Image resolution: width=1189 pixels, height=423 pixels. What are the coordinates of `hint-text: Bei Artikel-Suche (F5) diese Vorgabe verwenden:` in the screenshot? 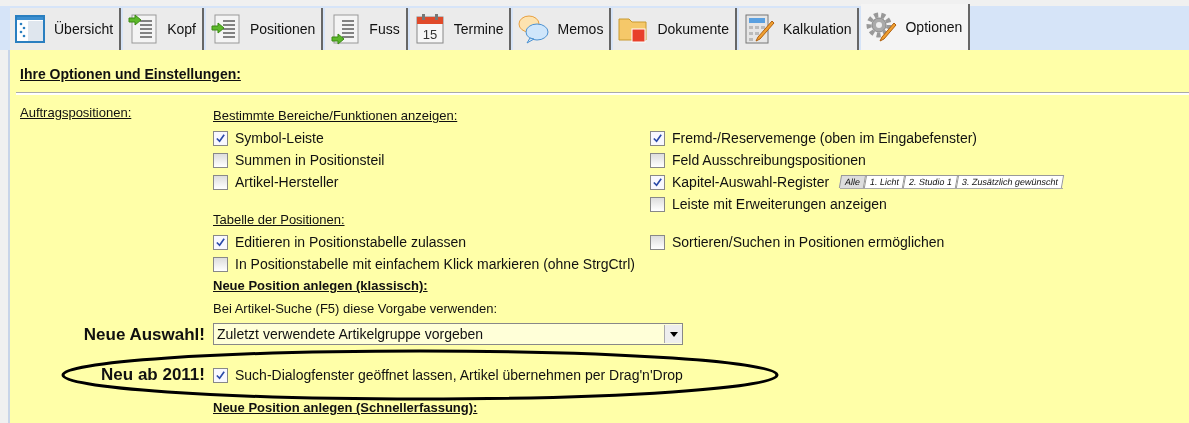 It's located at (355, 309).